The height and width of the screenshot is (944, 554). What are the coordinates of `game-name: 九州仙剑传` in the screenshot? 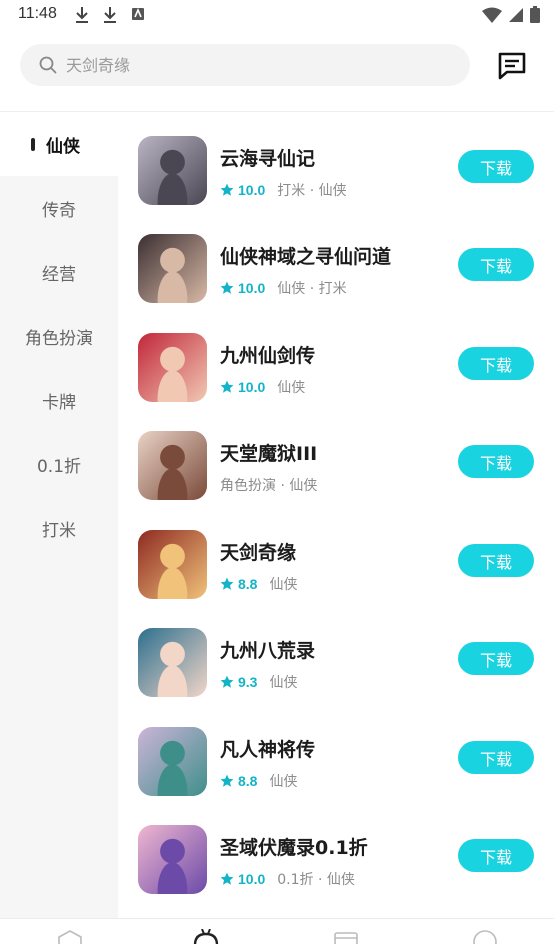 It's located at (268, 356).